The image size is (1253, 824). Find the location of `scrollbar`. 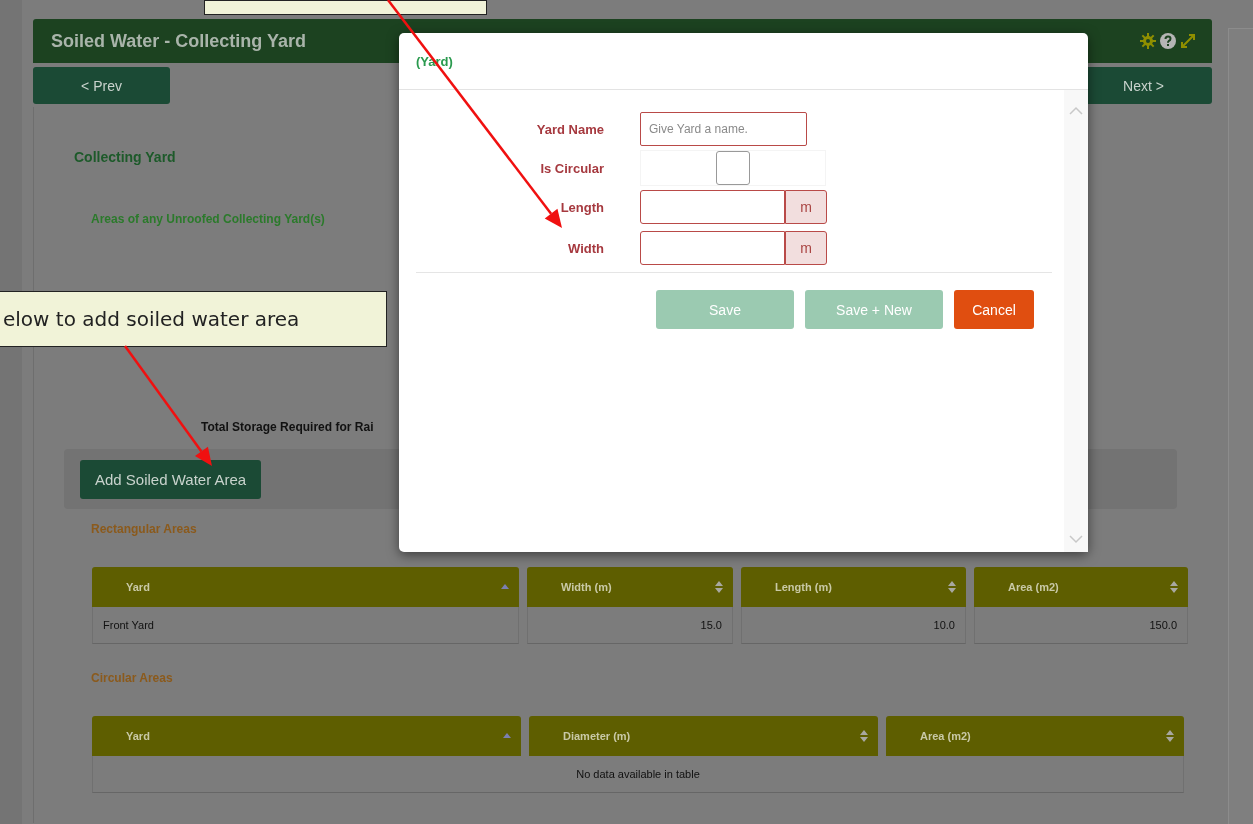

scrollbar is located at coordinates (1076, 321).